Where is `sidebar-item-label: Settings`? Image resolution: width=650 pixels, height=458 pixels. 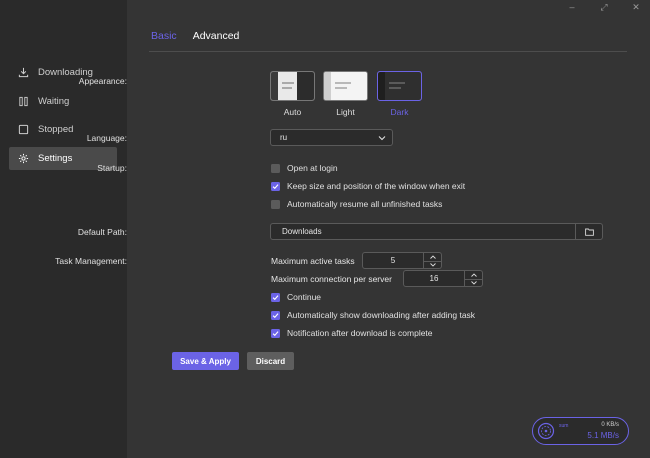 sidebar-item-label: Settings is located at coordinates (55, 158).